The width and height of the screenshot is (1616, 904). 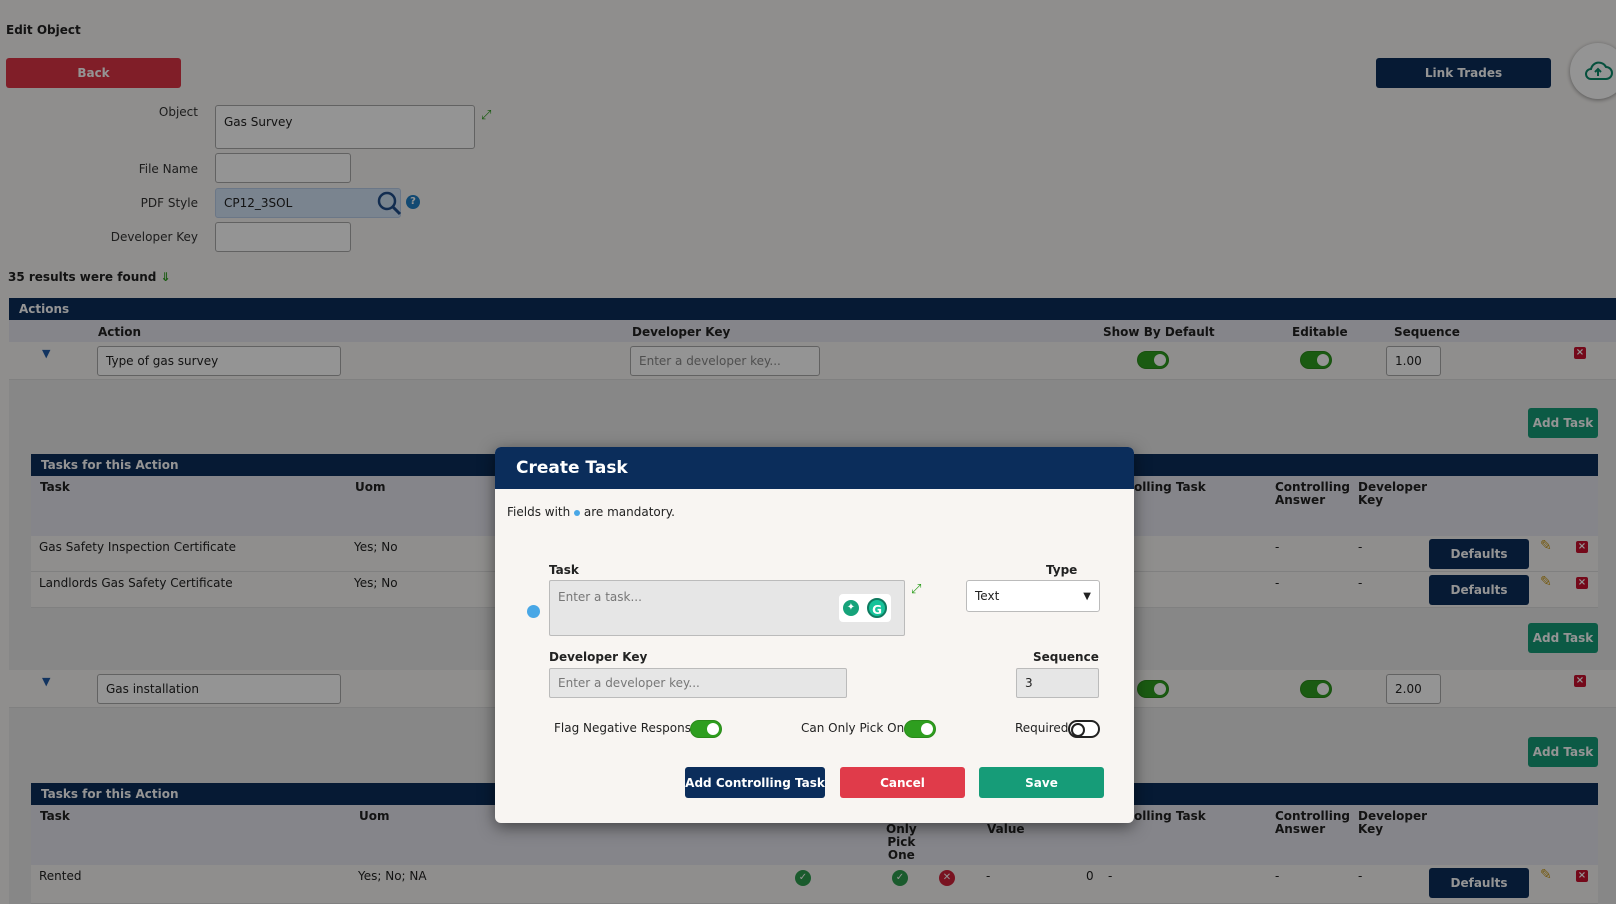 What do you see at coordinates (1057, 683) in the screenshot?
I see `sequence-input: 3` at bounding box center [1057, 683].